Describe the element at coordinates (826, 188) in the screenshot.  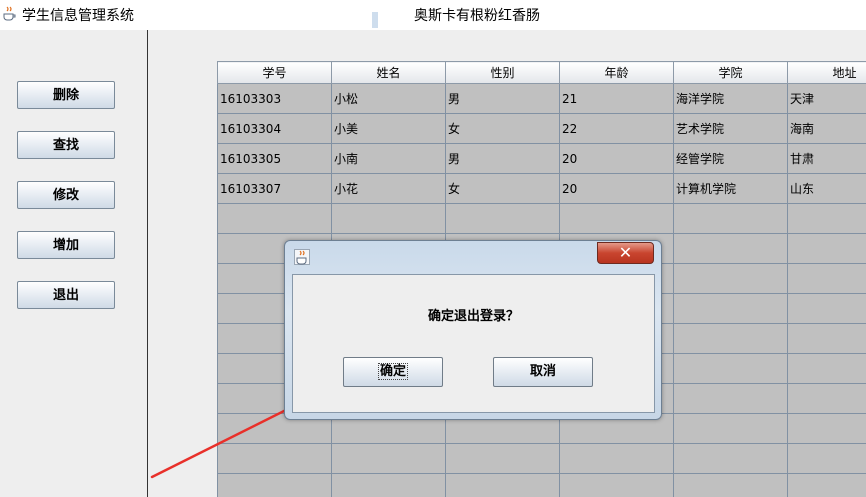
I see `table-cell: 山东` at that location.